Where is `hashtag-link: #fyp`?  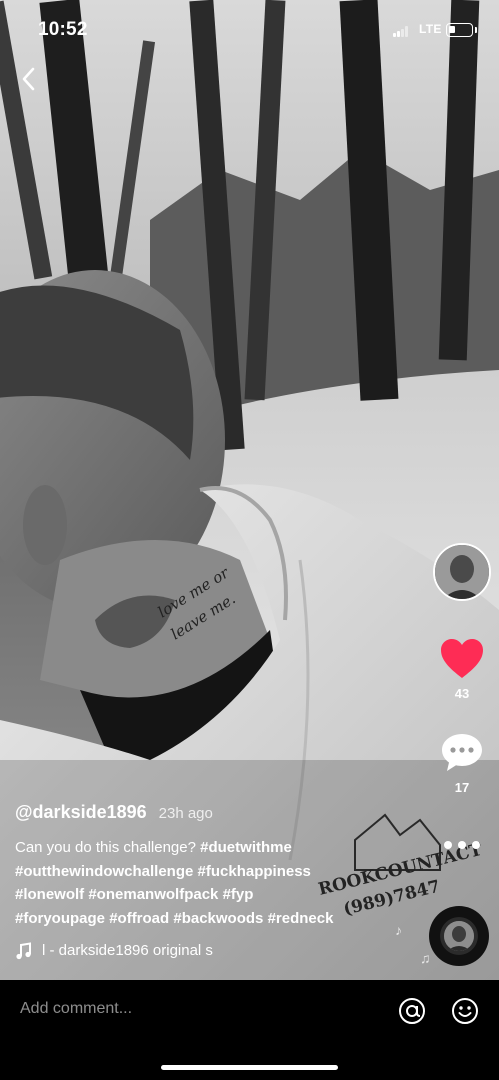
hashtag-link: #fyp is located at coordinates (238, 894).